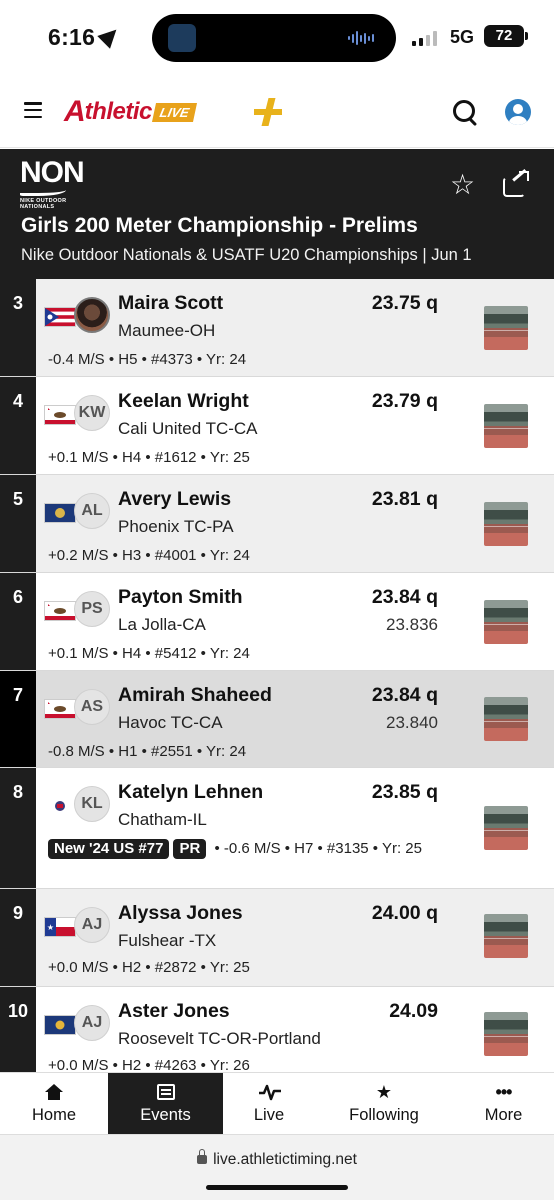  I want to click on status-time: 6:16, so click(85, 37).